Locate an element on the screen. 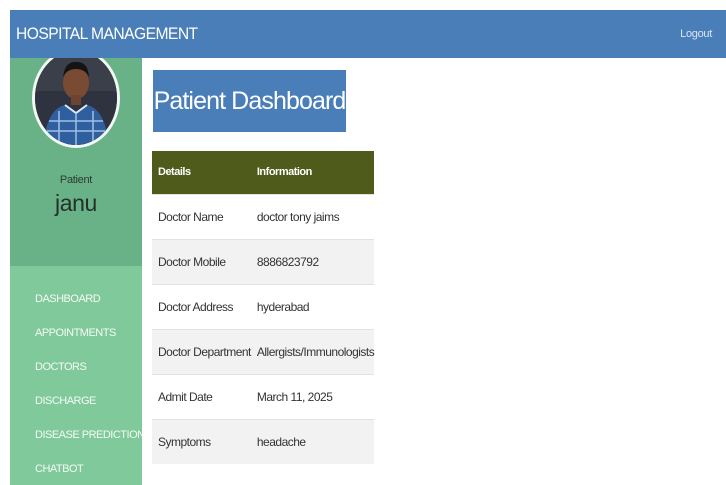 This screenshot has height=485, width=726. table-row: Doctor Address hyderabad is located at coordinates (263, 306).